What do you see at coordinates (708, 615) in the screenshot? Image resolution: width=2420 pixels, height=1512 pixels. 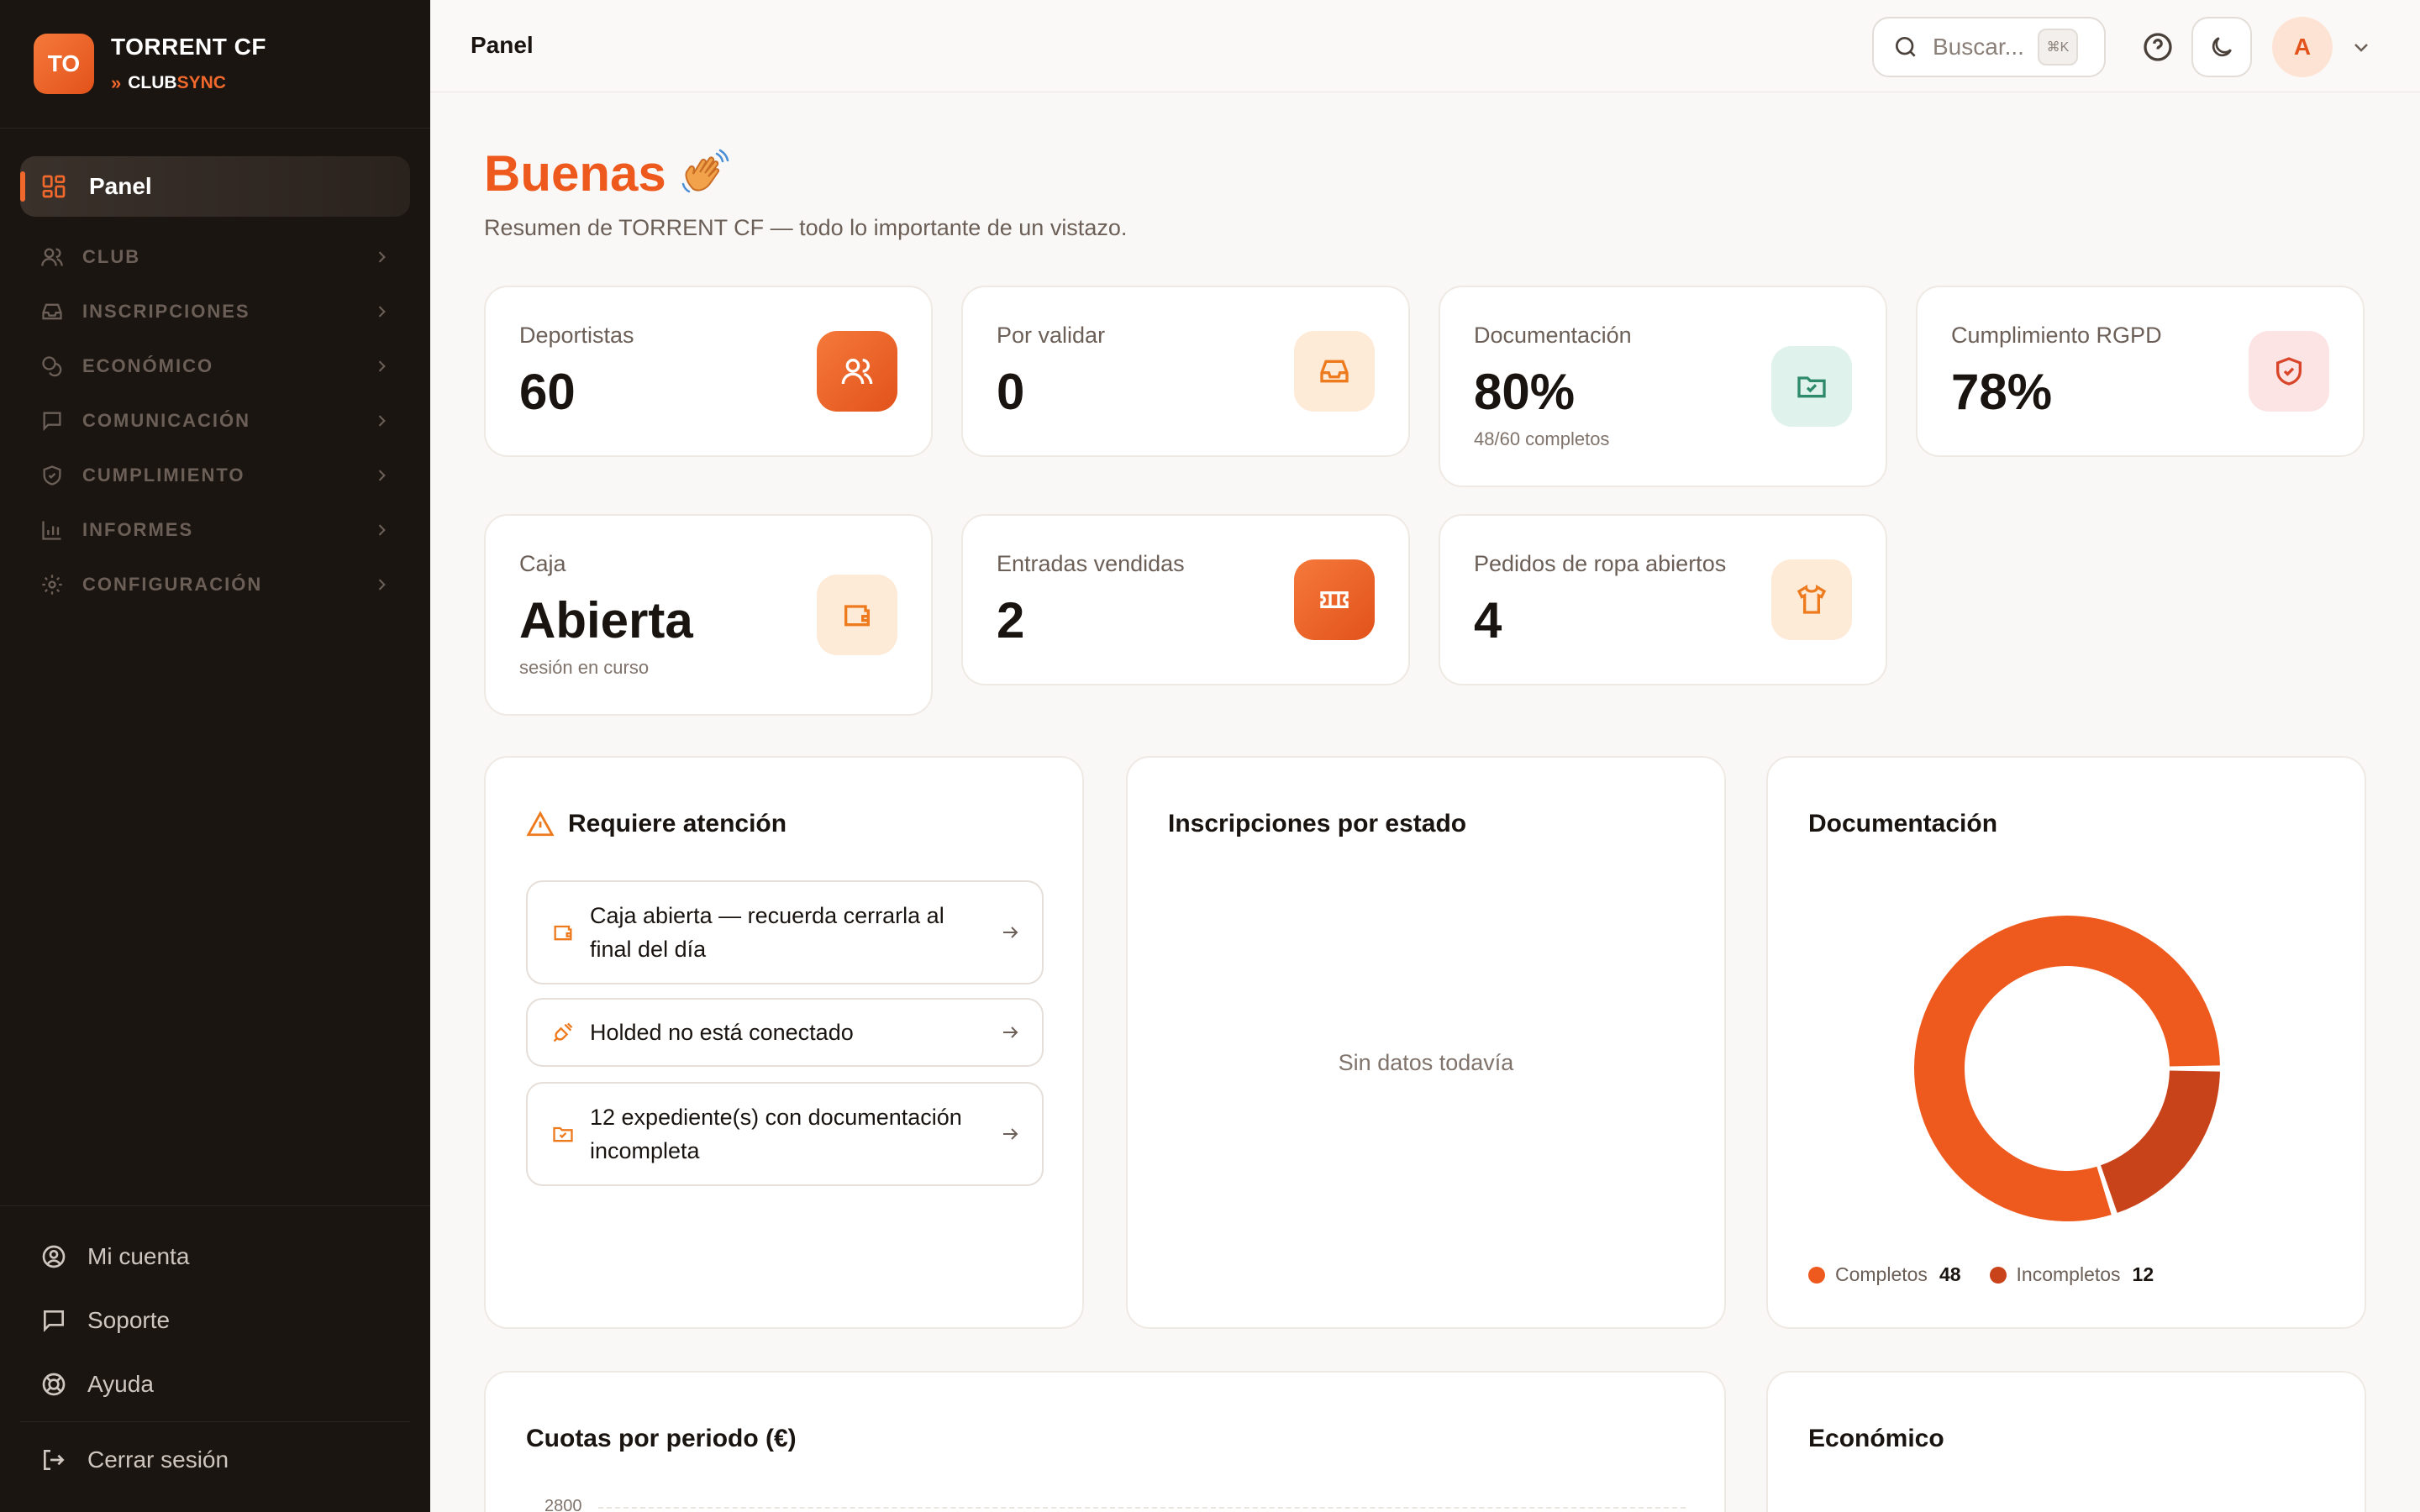 I see `stat-card-caja: Caja Abierta sesión en curso` at bounding box center [708, 615].